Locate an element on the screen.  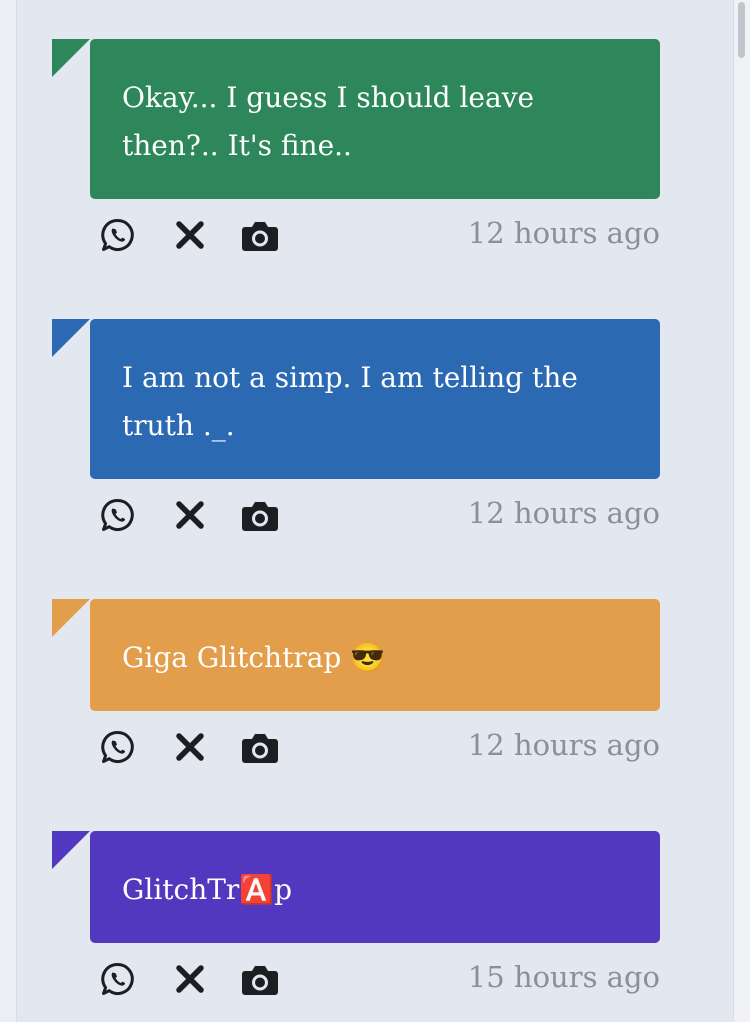
scrollbar-thumb is located at coordinates (741, 30).